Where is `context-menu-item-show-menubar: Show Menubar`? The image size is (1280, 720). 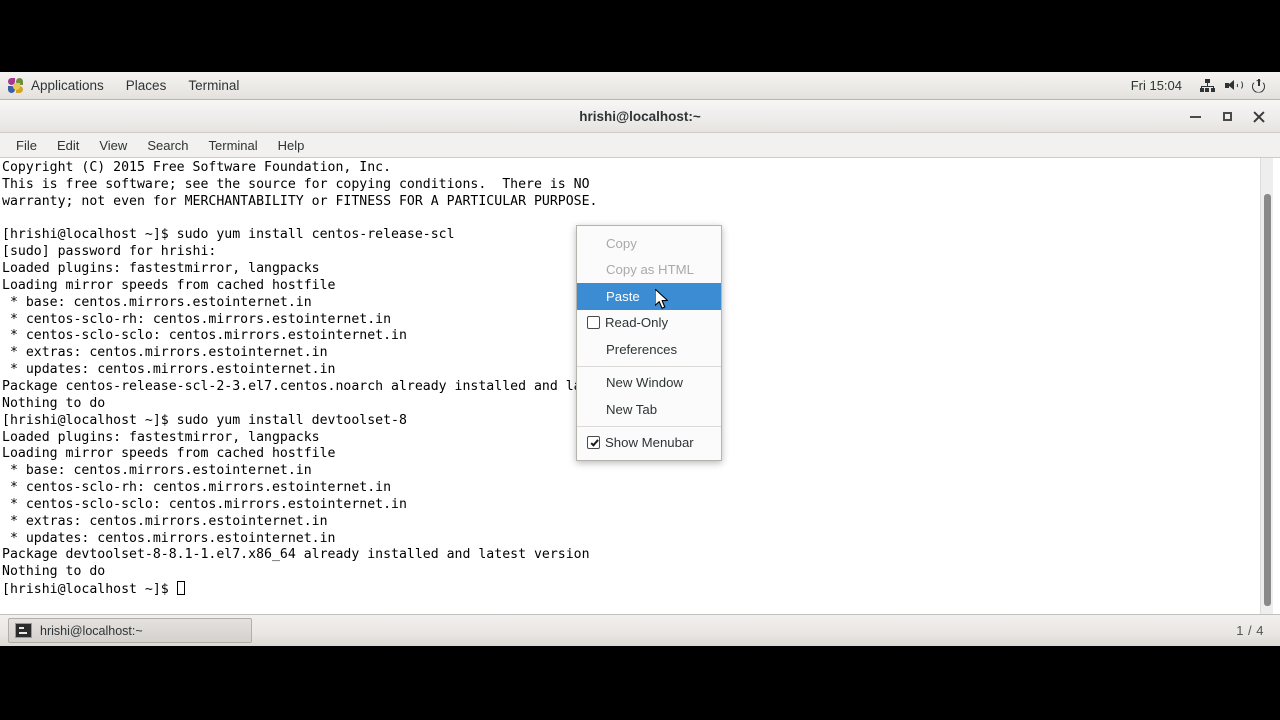 context-menu-item-show-menubar: Show Menubar is located at coordinates (649, 443).